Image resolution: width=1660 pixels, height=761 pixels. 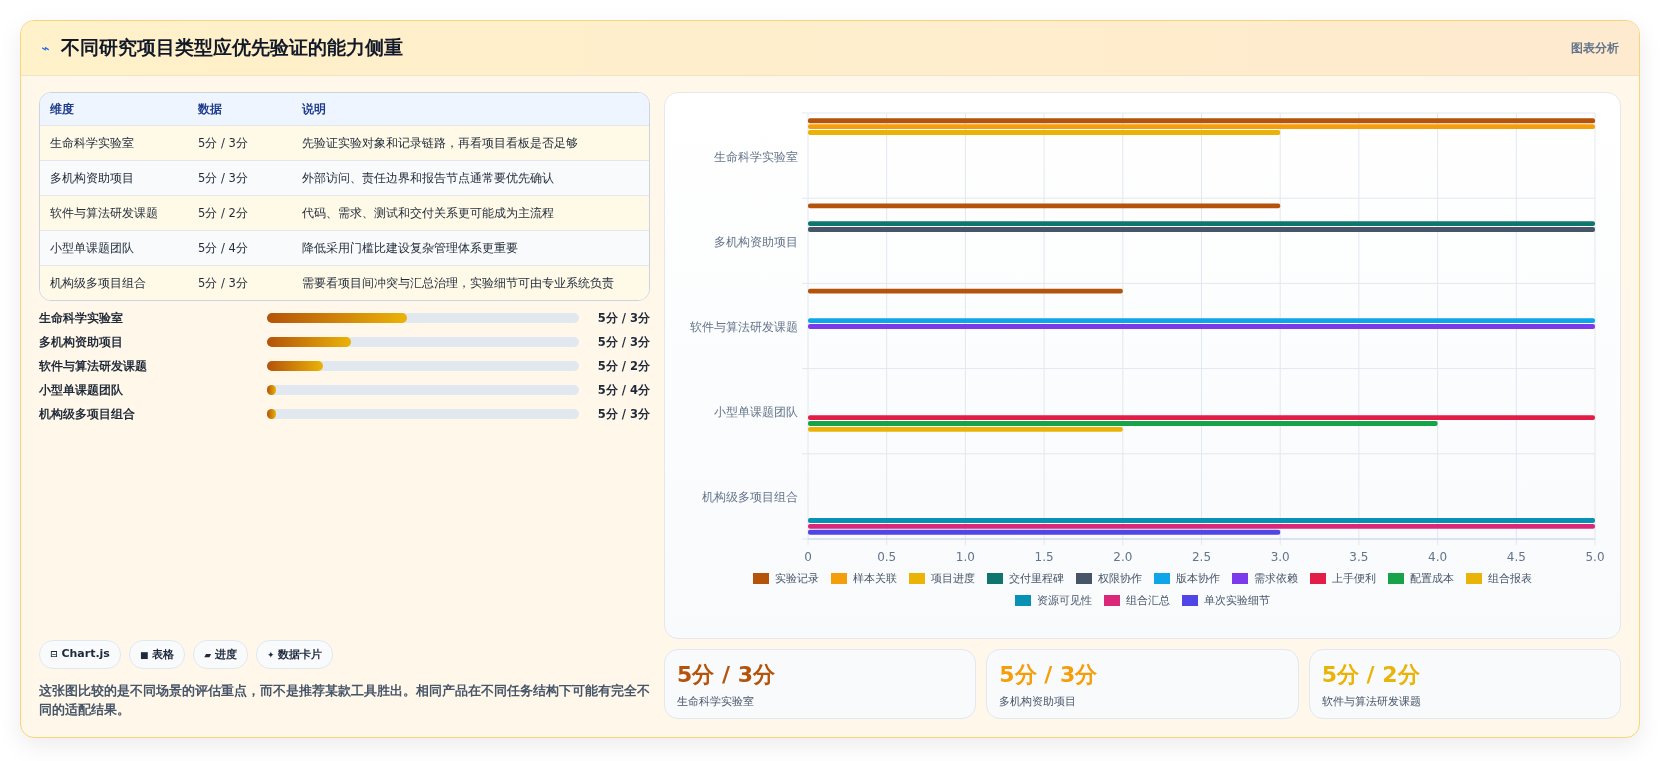 I want to click on category-label: 小型单课题团队, so click(x=756, y=412).